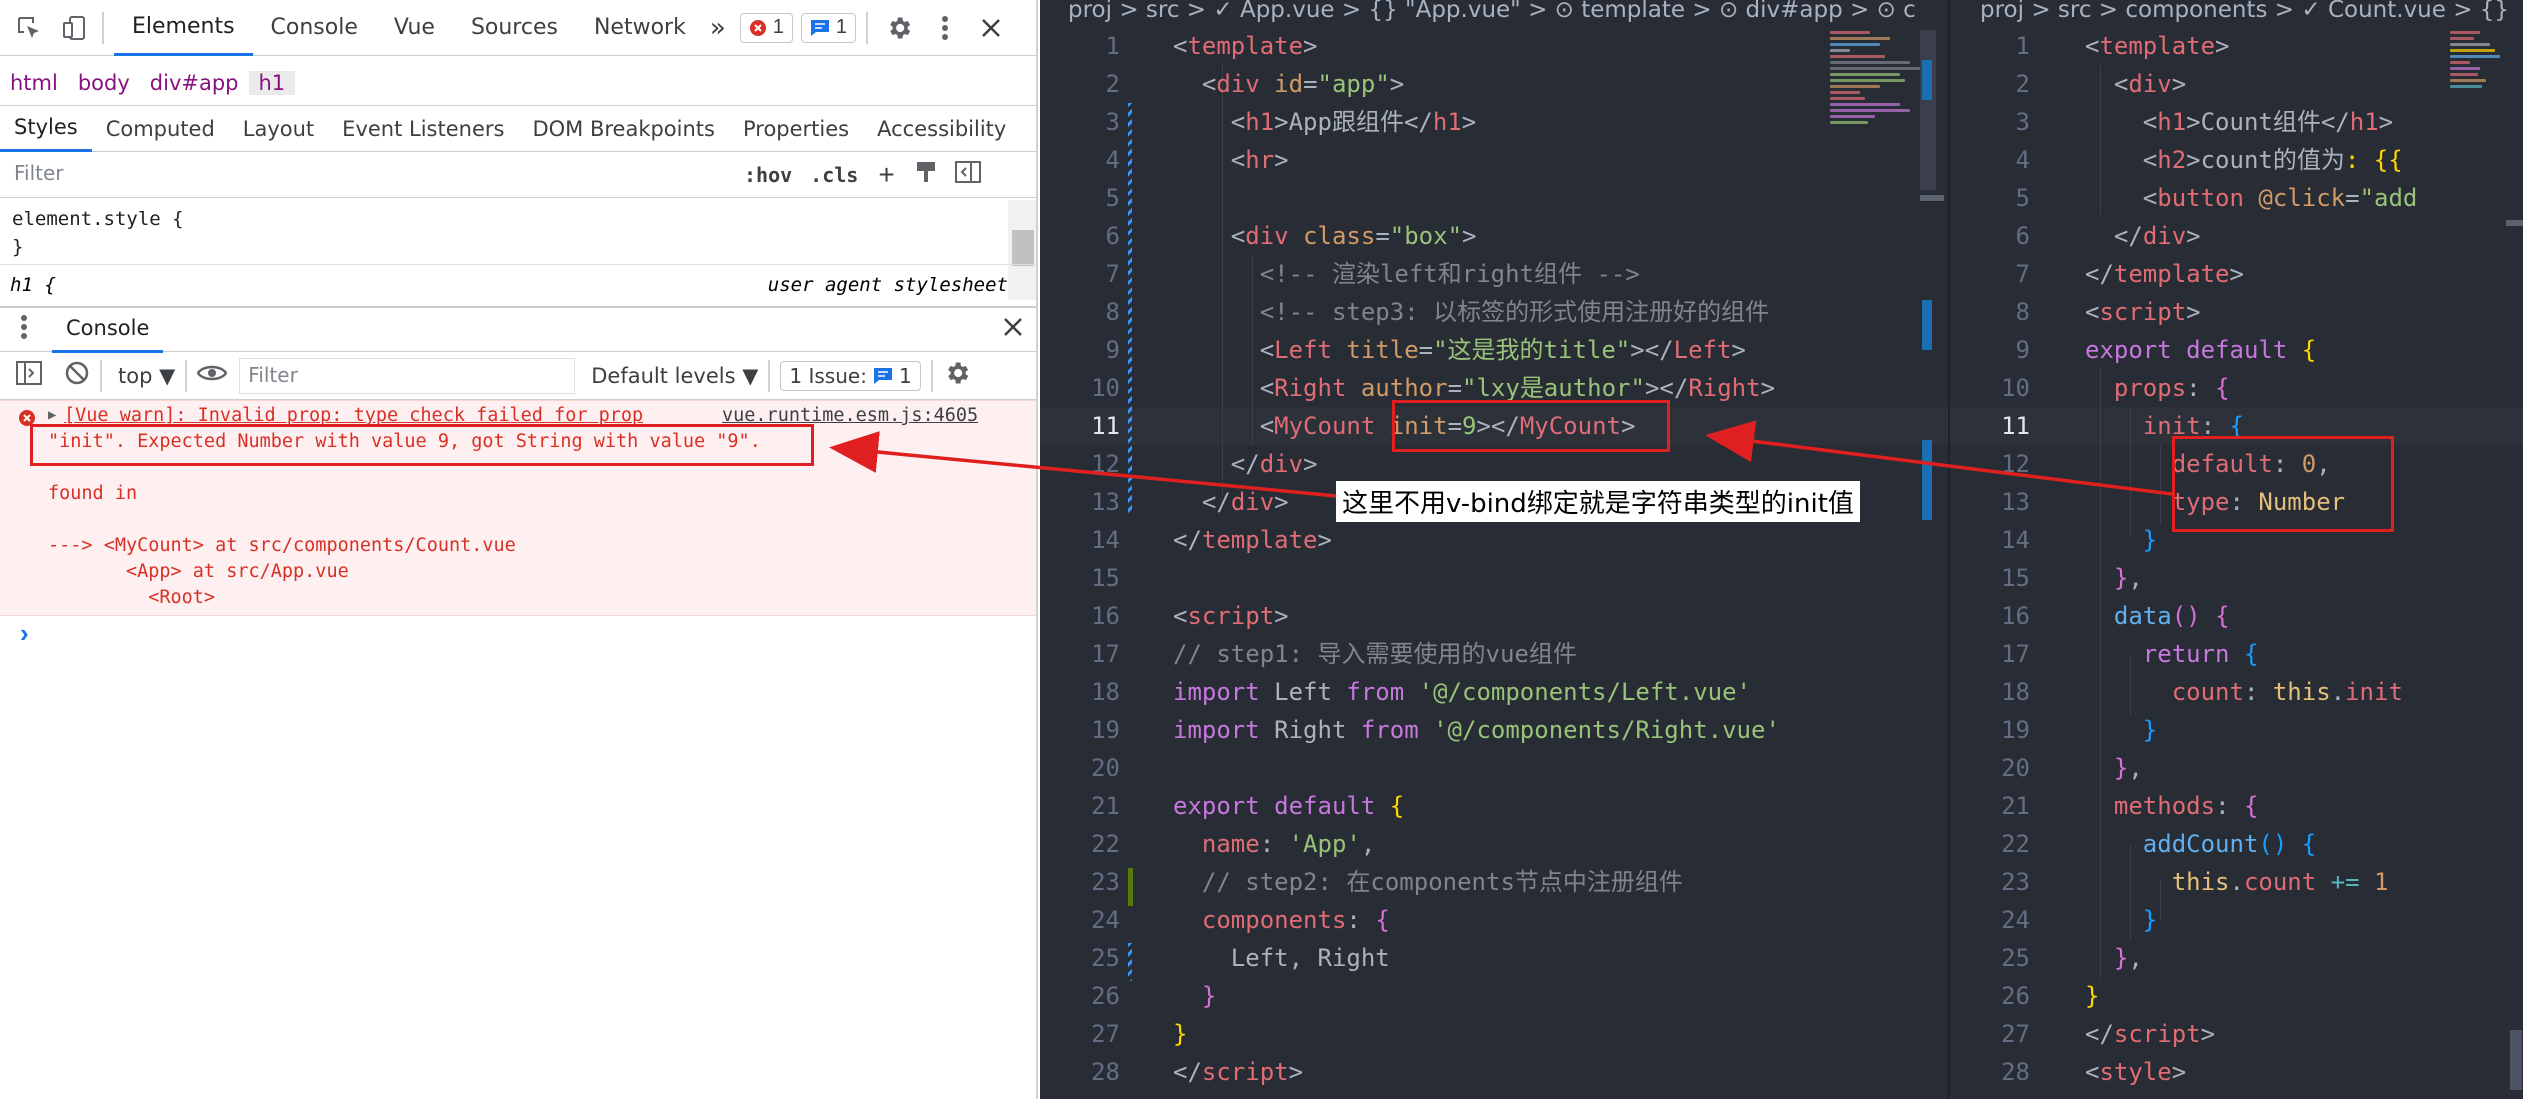 Image resolution: width=2523 pixels, height=1099 pixels. I want to click on annotation-label: 这里不用v-bind绑定就是字符串类型的init值, so click(1598, 501).